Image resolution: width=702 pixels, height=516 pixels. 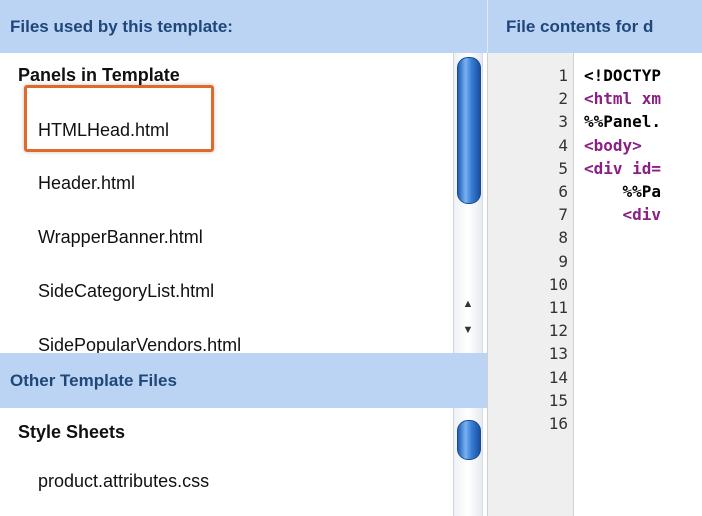 What do you see at coordinates (623, 168) in the screenshot?
I see `code-line: <div id=` at bounding box center [623, 168].